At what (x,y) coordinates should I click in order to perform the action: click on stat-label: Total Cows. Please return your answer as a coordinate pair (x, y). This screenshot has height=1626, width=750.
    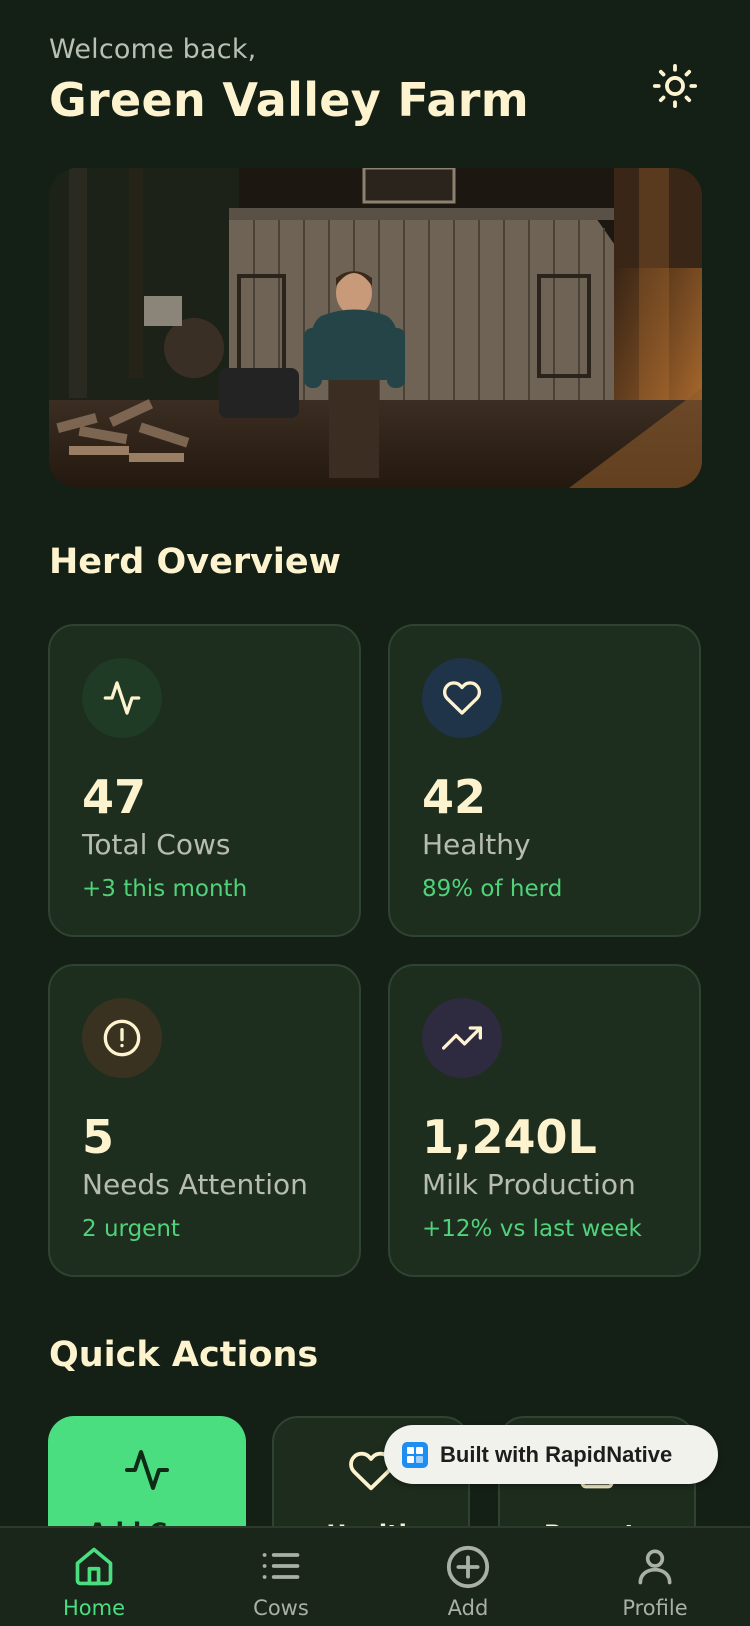
    Looking at the image, I should click on (156, 844).